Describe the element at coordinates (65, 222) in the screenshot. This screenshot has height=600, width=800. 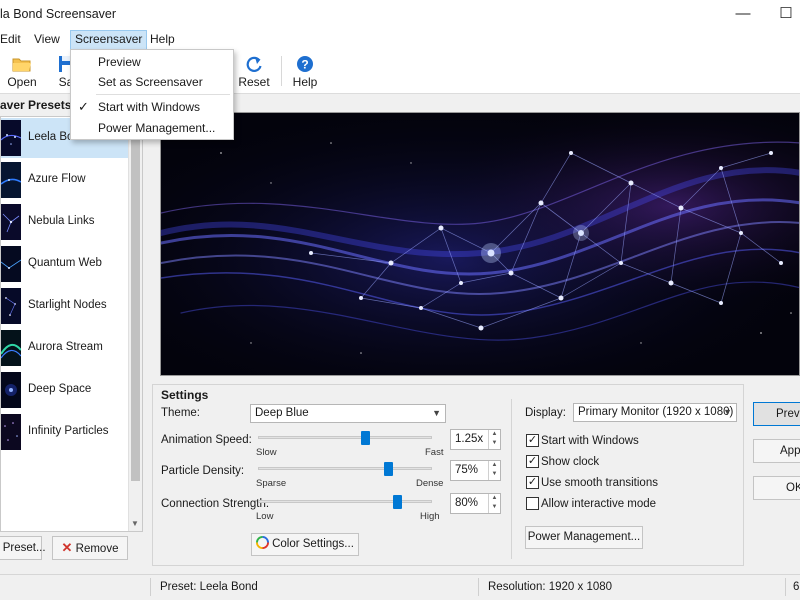
I see `preset-item: Nebula Links` at that location.